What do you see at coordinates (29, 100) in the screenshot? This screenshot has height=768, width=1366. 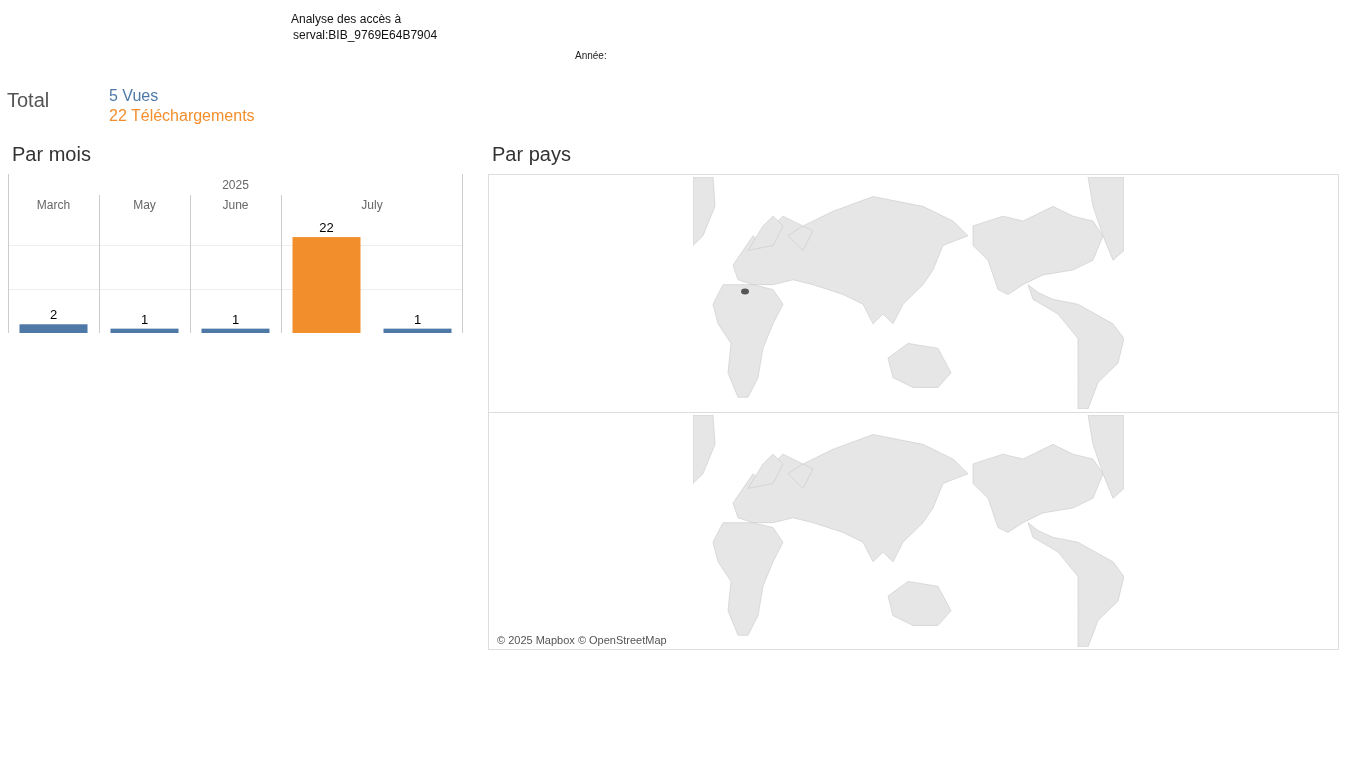 I see `total-label: Total` at bounding box center [29, 100].